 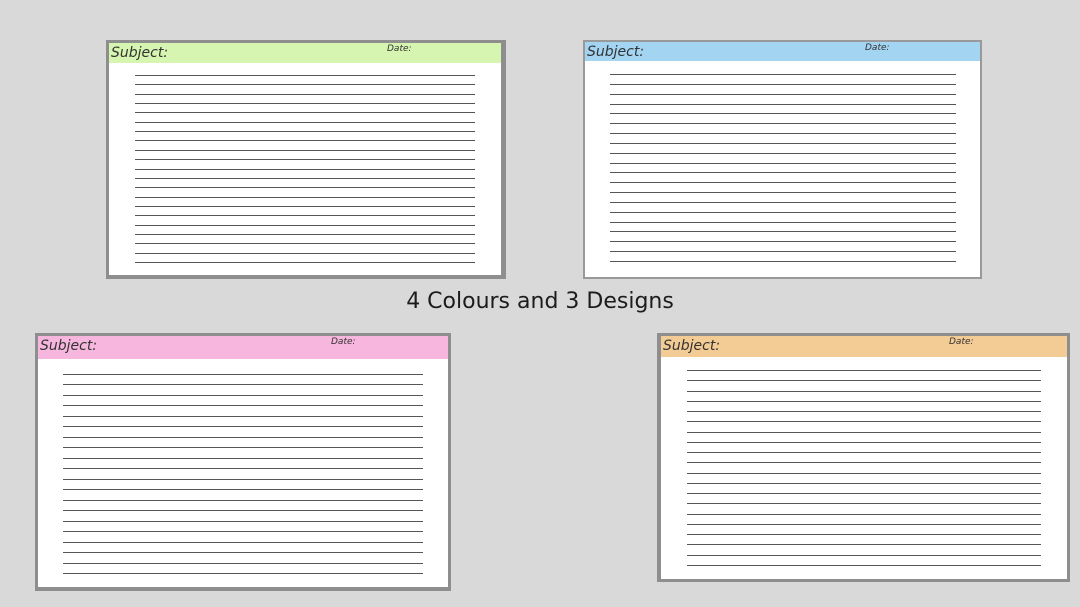 I want to click on card-header-green: Subject: Date:, so click(x=305, y=53).